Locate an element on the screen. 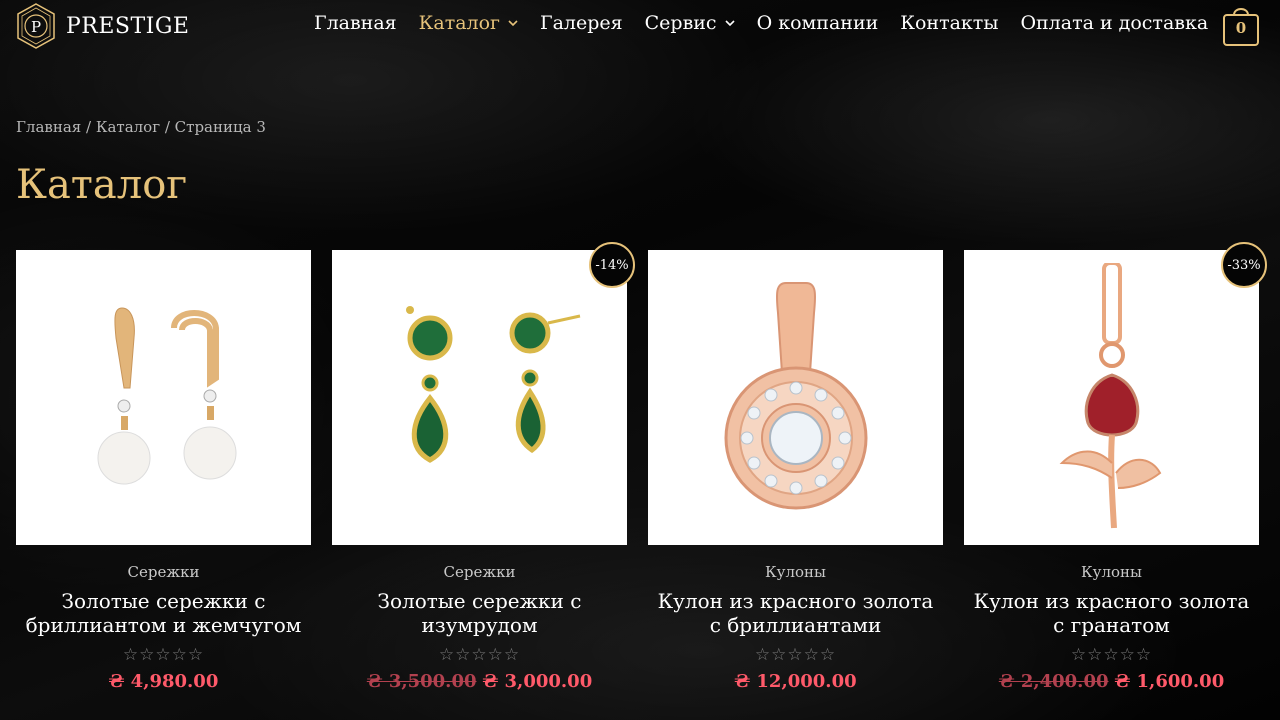  nav-item-label: О компании is located at coordinates (817, 23).